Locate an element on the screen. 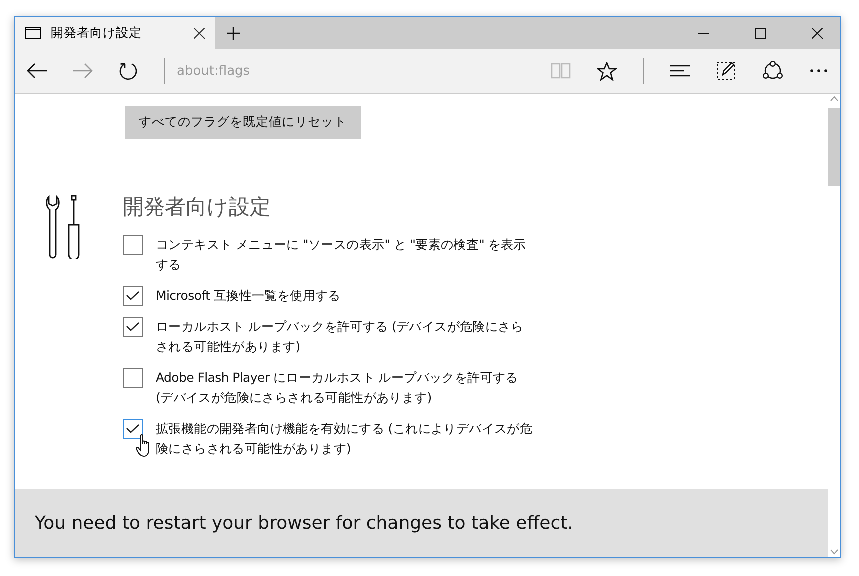  share-icon is located at coordinates (773, 71).